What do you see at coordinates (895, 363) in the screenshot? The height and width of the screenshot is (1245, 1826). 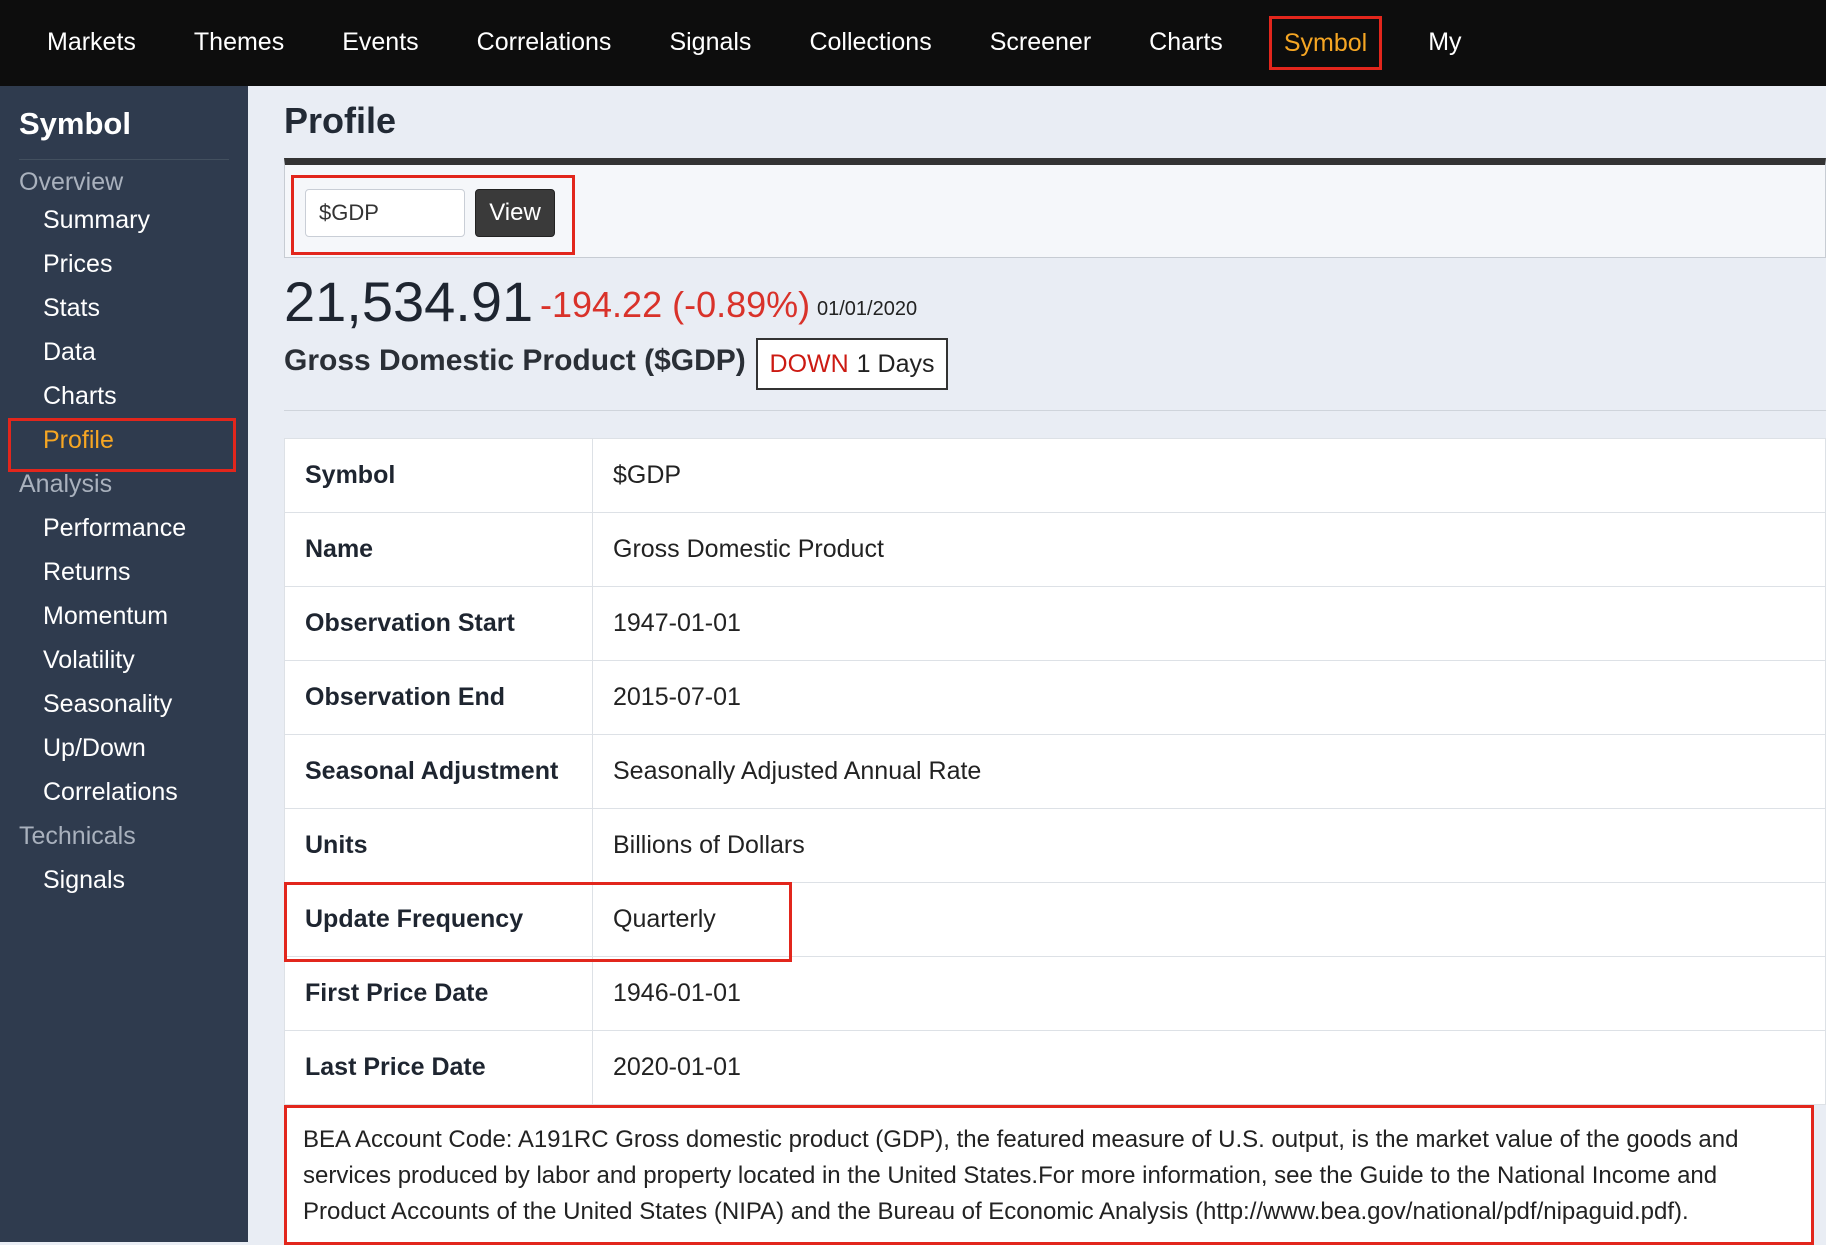 I see `trend-duration: 1 Days` at bounding box center [895, 363].